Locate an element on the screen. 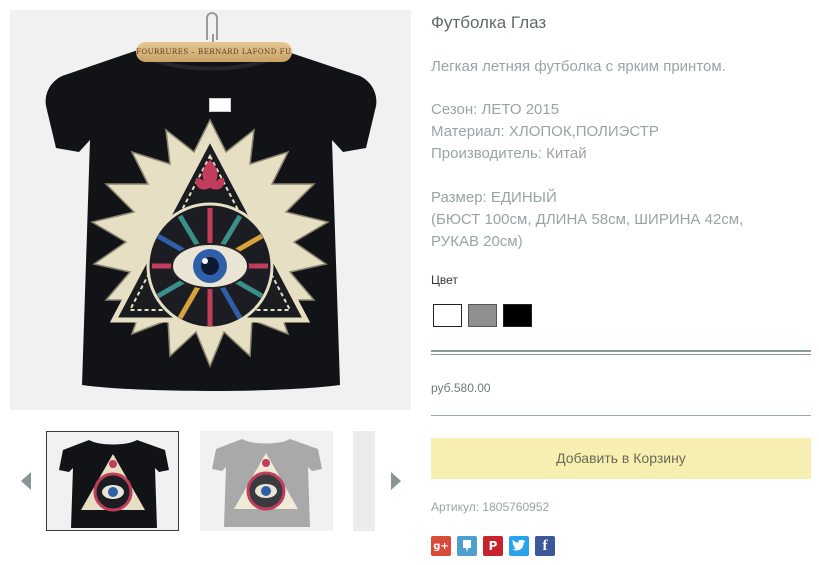 The image size is (819, 565). vkontakte-glyph-icon is located at coordinates (467, 546).